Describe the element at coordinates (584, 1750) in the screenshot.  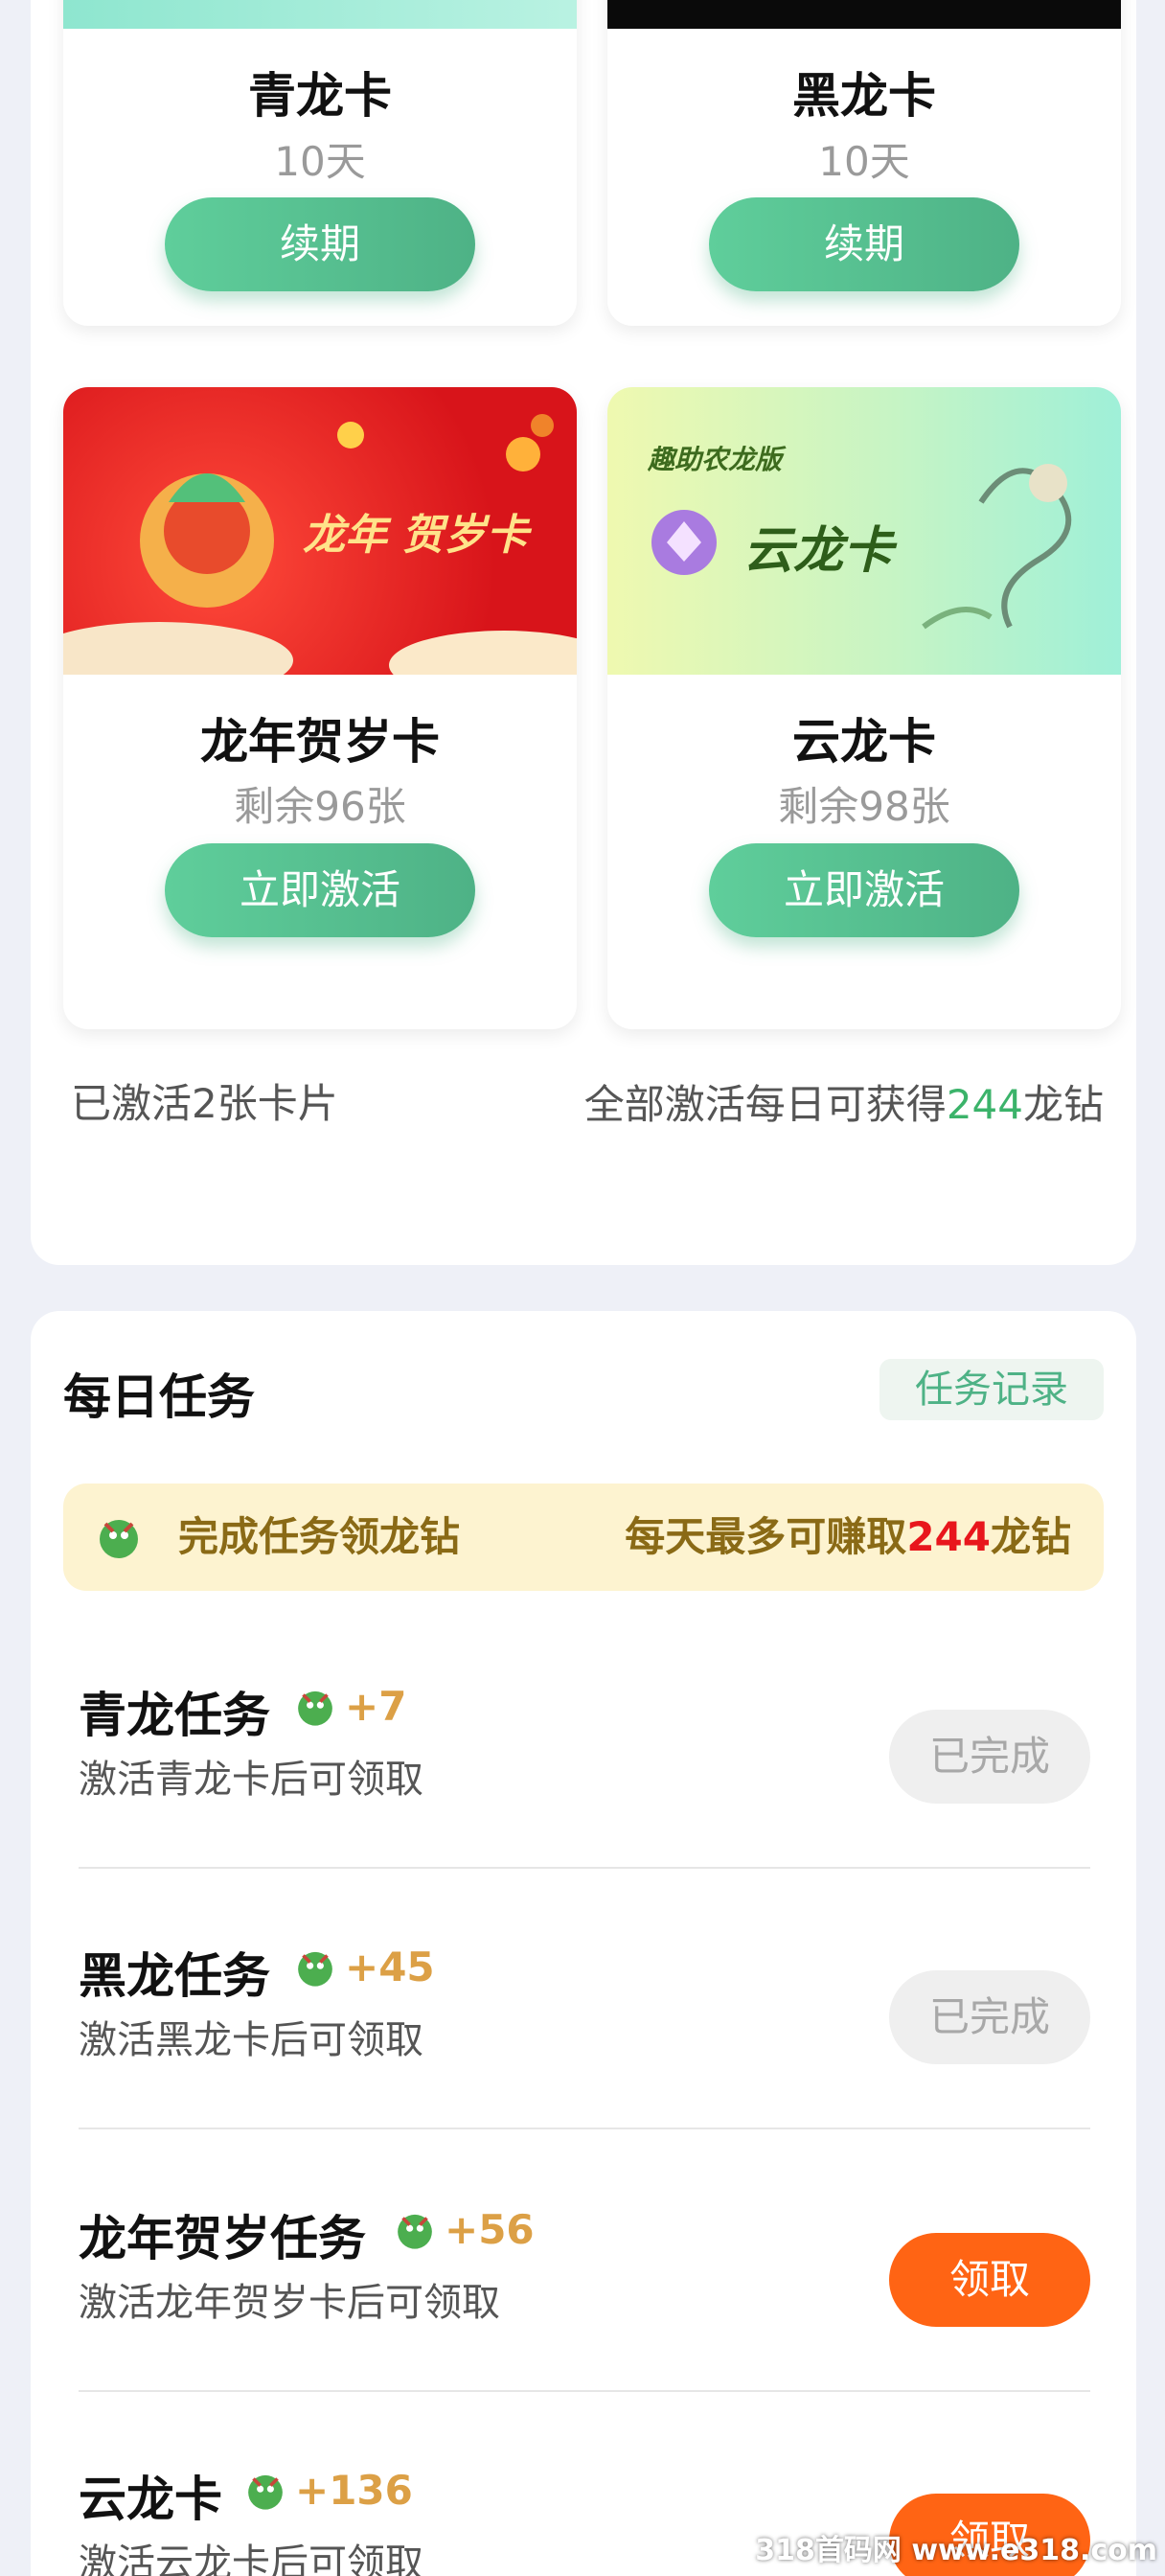
I see `task-item-qinglong: 青龙任务 +7 激活青龙卡后可领取 已完成` at that location.